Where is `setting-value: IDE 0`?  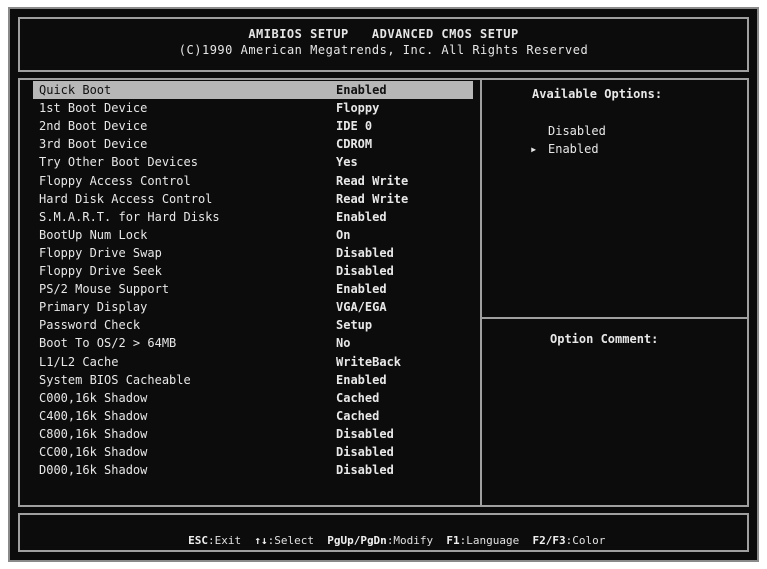 setting-value: IDE 0 is located at coordinates (354, 126).